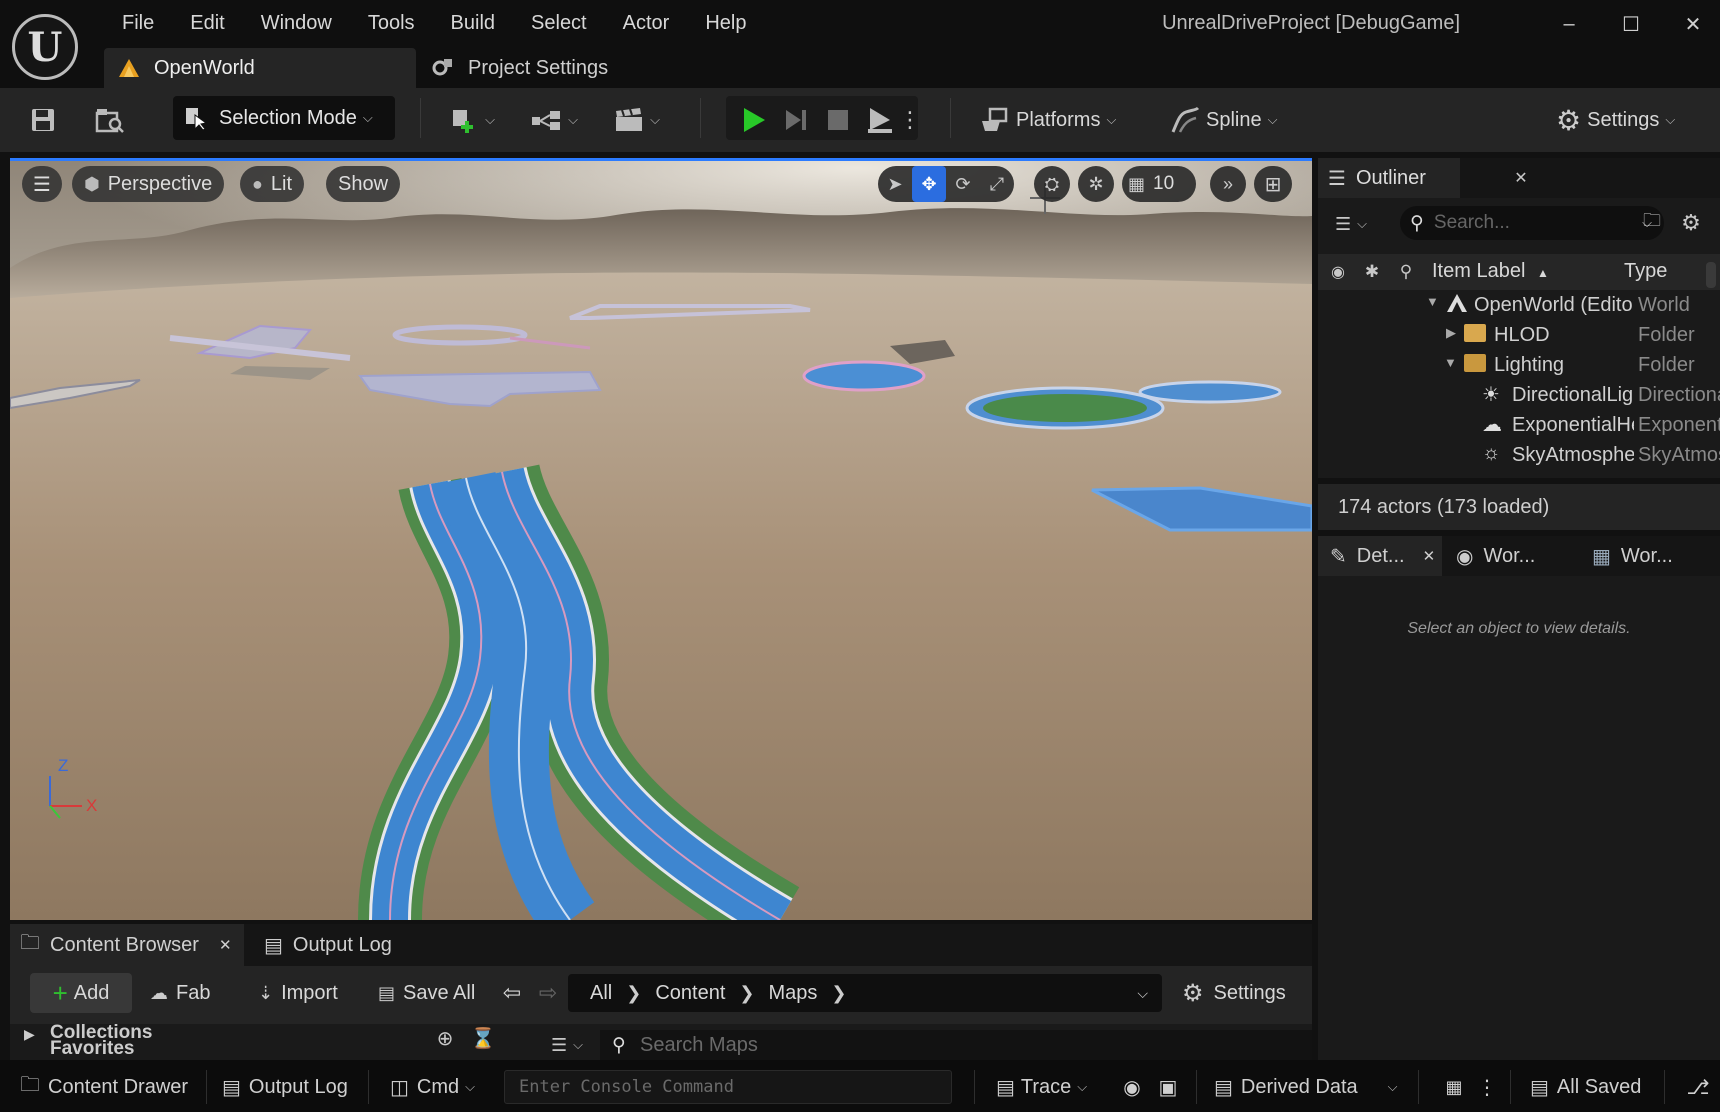  I want to click on viewport-layout-button: ⊞, so click(1273, 184).